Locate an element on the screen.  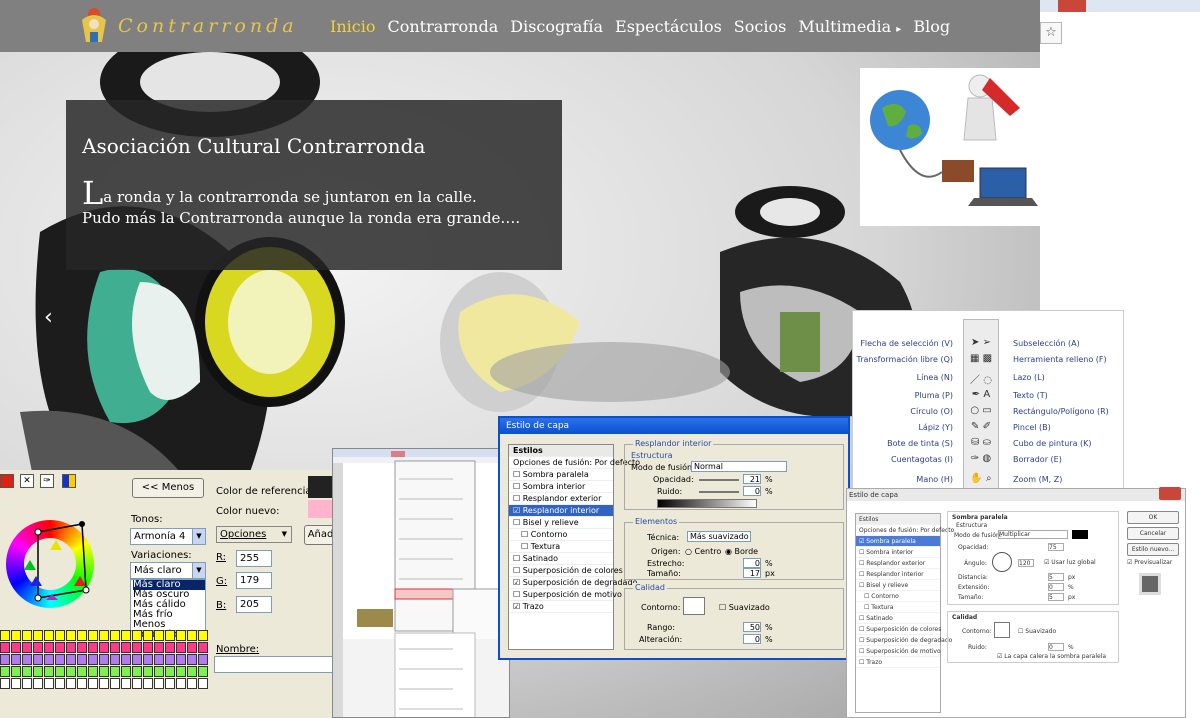
technique-select: Más suavizado is located at coordinates (719, 536).